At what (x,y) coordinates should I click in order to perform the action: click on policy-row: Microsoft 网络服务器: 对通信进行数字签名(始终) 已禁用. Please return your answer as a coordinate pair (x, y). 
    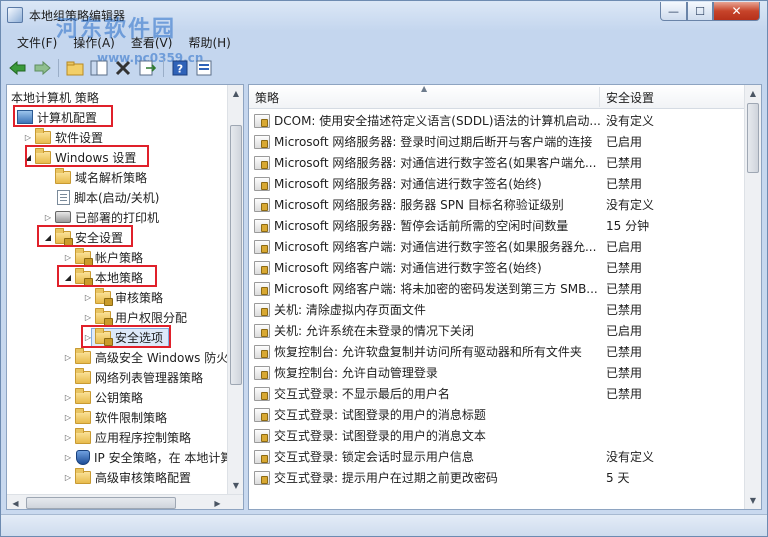
    Looking at the image, I should click on (497, 183).